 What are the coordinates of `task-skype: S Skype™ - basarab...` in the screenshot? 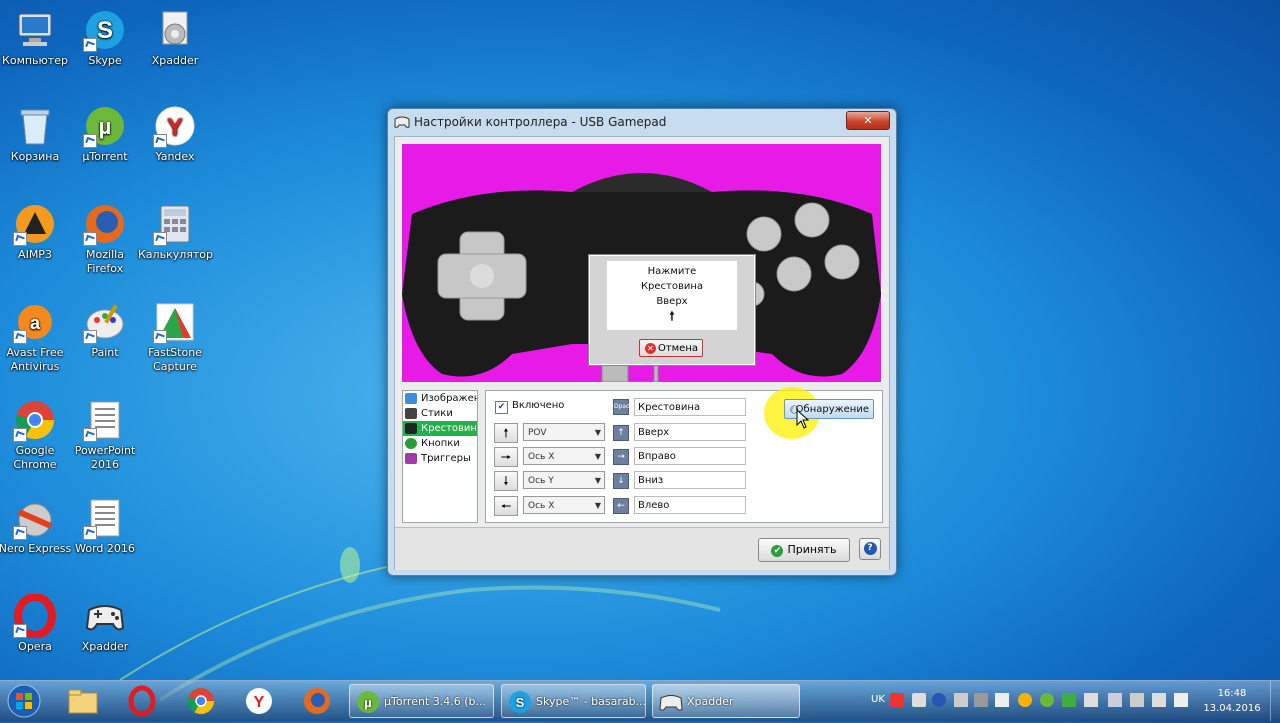 It's located at (573, 701).